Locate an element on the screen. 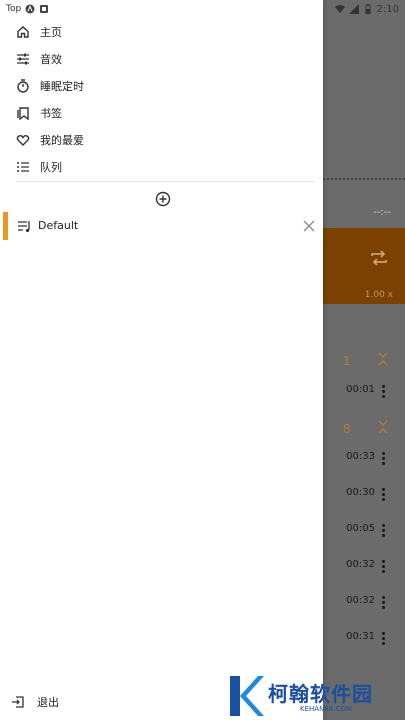 This screenshot has width=405, height=720. battery-icon is located at coordinates (368, 9).